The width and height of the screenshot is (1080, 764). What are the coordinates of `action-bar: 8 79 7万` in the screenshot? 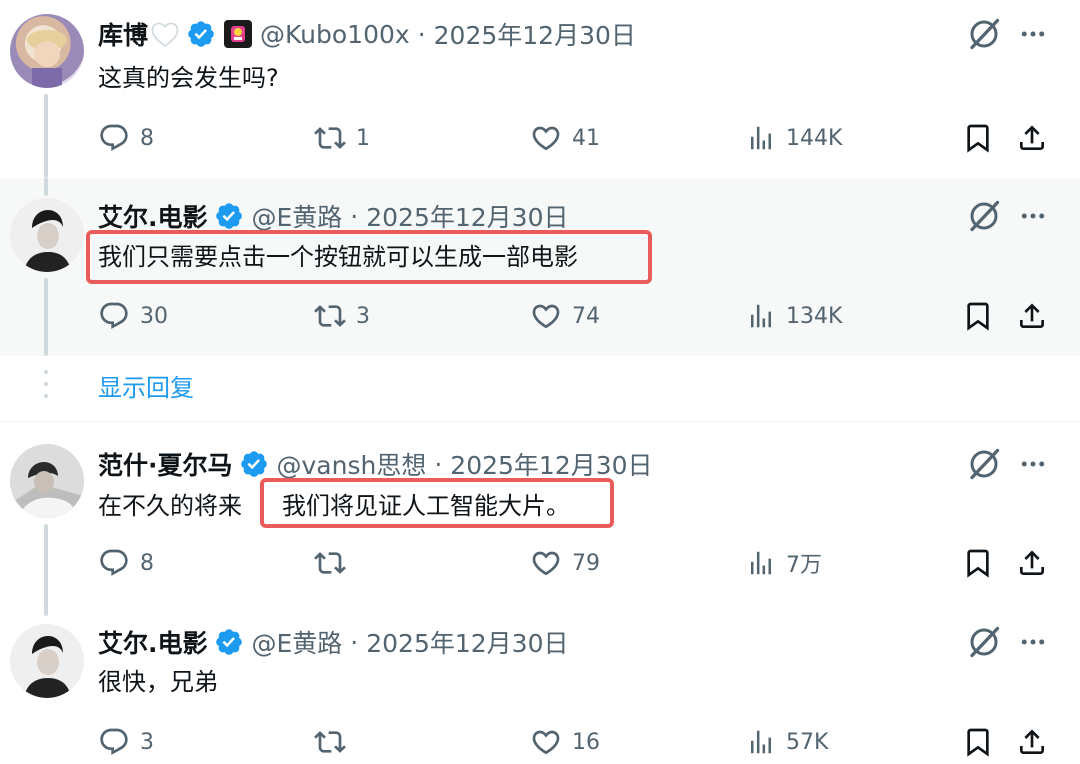 It's located at (540, 563).